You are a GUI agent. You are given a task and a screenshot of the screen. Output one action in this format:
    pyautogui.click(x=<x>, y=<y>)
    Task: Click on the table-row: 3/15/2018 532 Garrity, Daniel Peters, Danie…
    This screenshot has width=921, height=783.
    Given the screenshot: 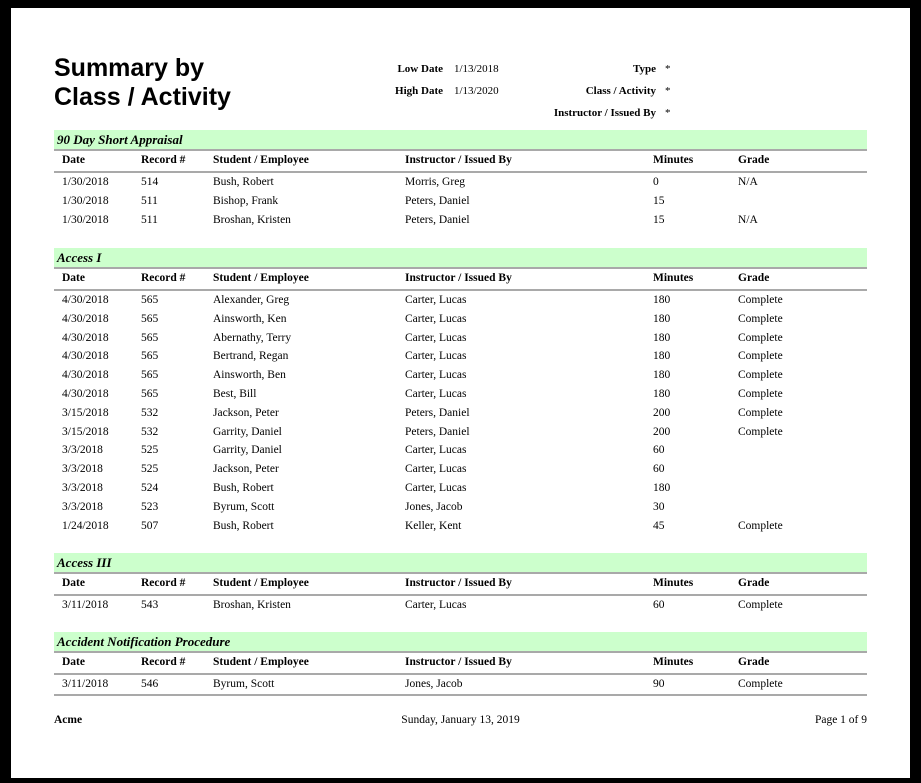 What is the action you would take?
    pyautogui.click(x=460, y=432)
    